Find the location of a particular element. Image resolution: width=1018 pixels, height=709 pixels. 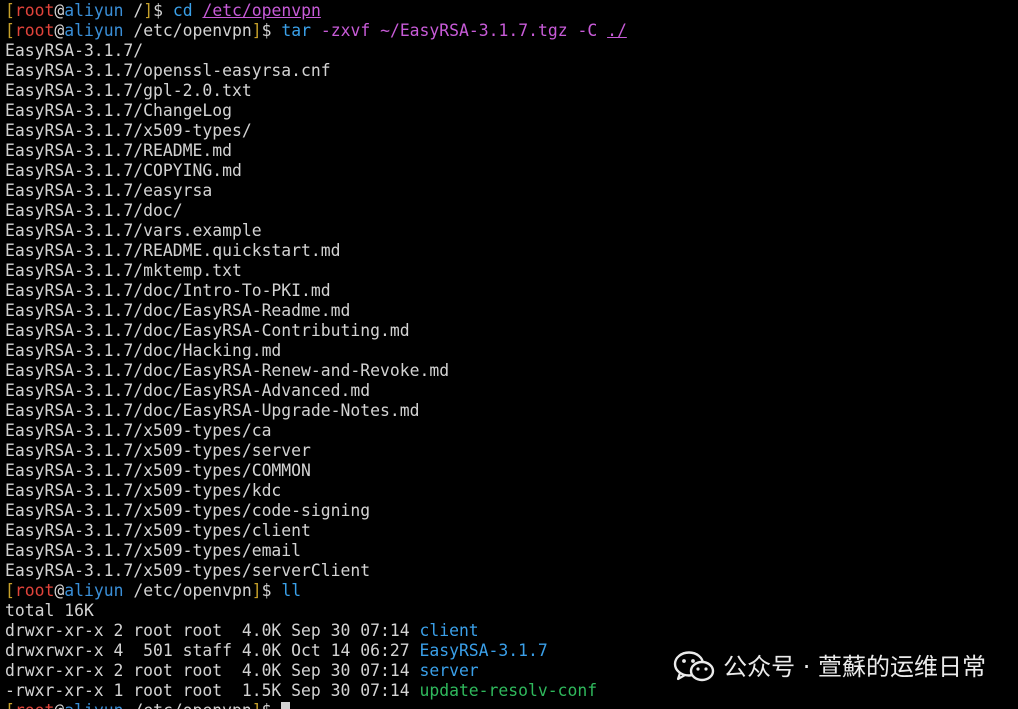

output-line: EasyRSA-3.1.7/x509-types/client is located at coordinates (158, 530).